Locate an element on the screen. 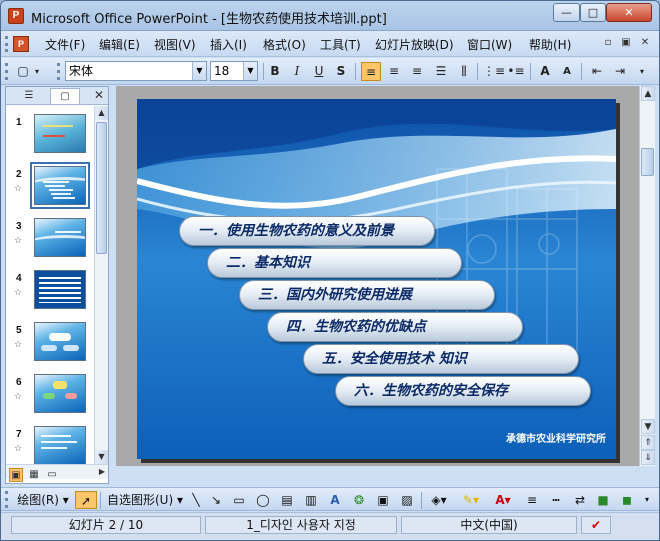 The width and height of the screenshot is (660, 541). oval-tool-icon: ◯ is located at coordinates (263, 500).